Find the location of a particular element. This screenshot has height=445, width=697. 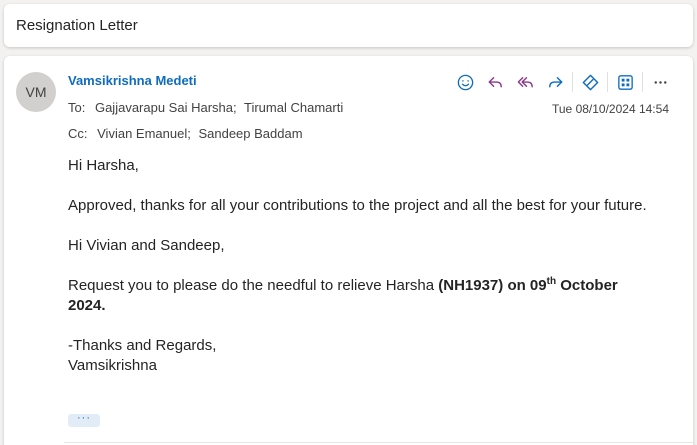

divider is located at coordinates (378, 442).